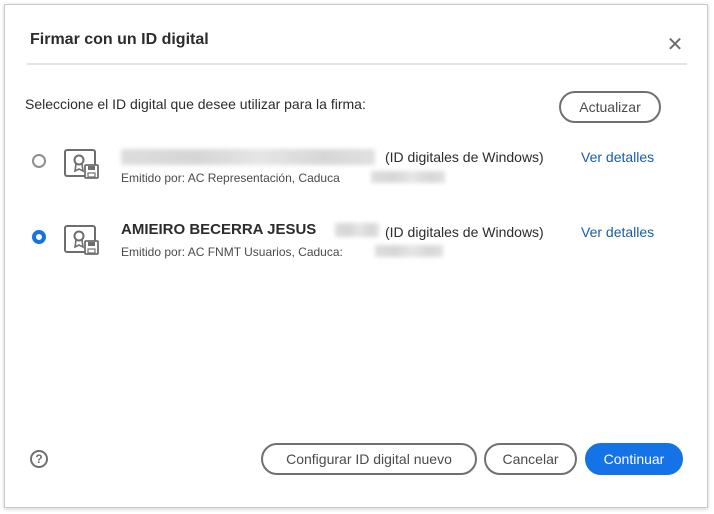 This screenshot has height=514, width=714. Describe the element at coordinates (357, 64) in the screenshot. I see `title-divider` at that location.